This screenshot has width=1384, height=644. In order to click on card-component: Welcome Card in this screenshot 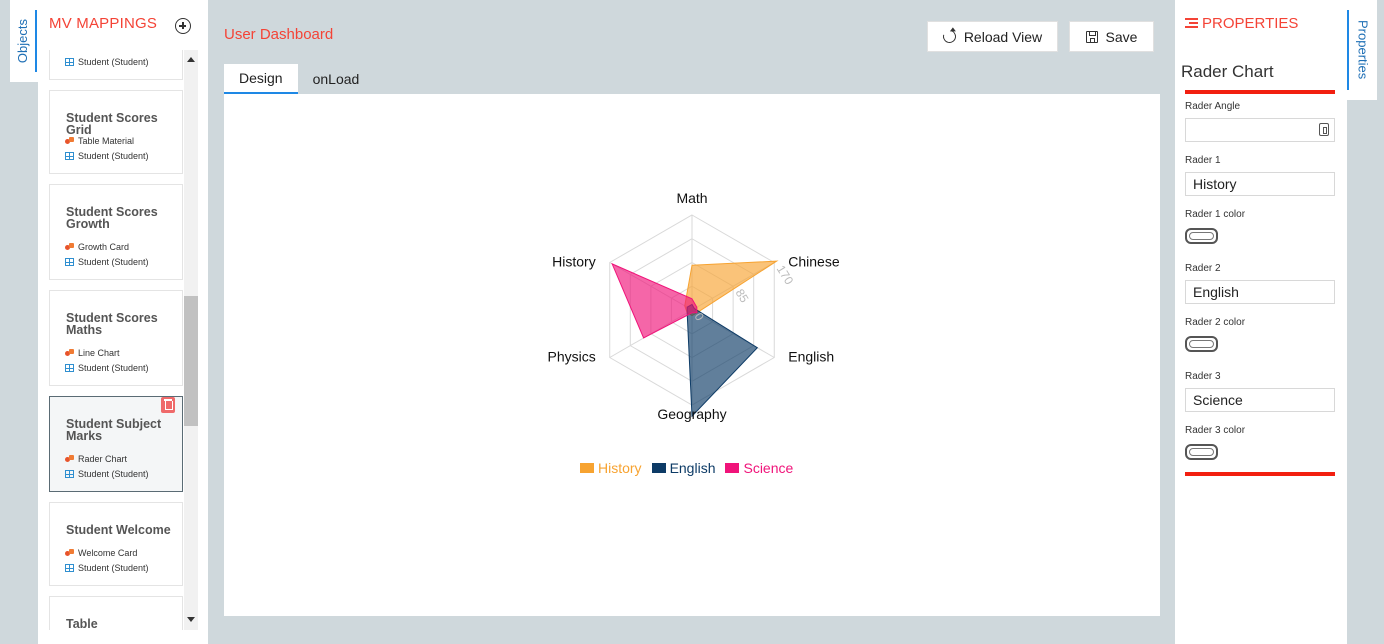, I will do `click(101, 553)`.